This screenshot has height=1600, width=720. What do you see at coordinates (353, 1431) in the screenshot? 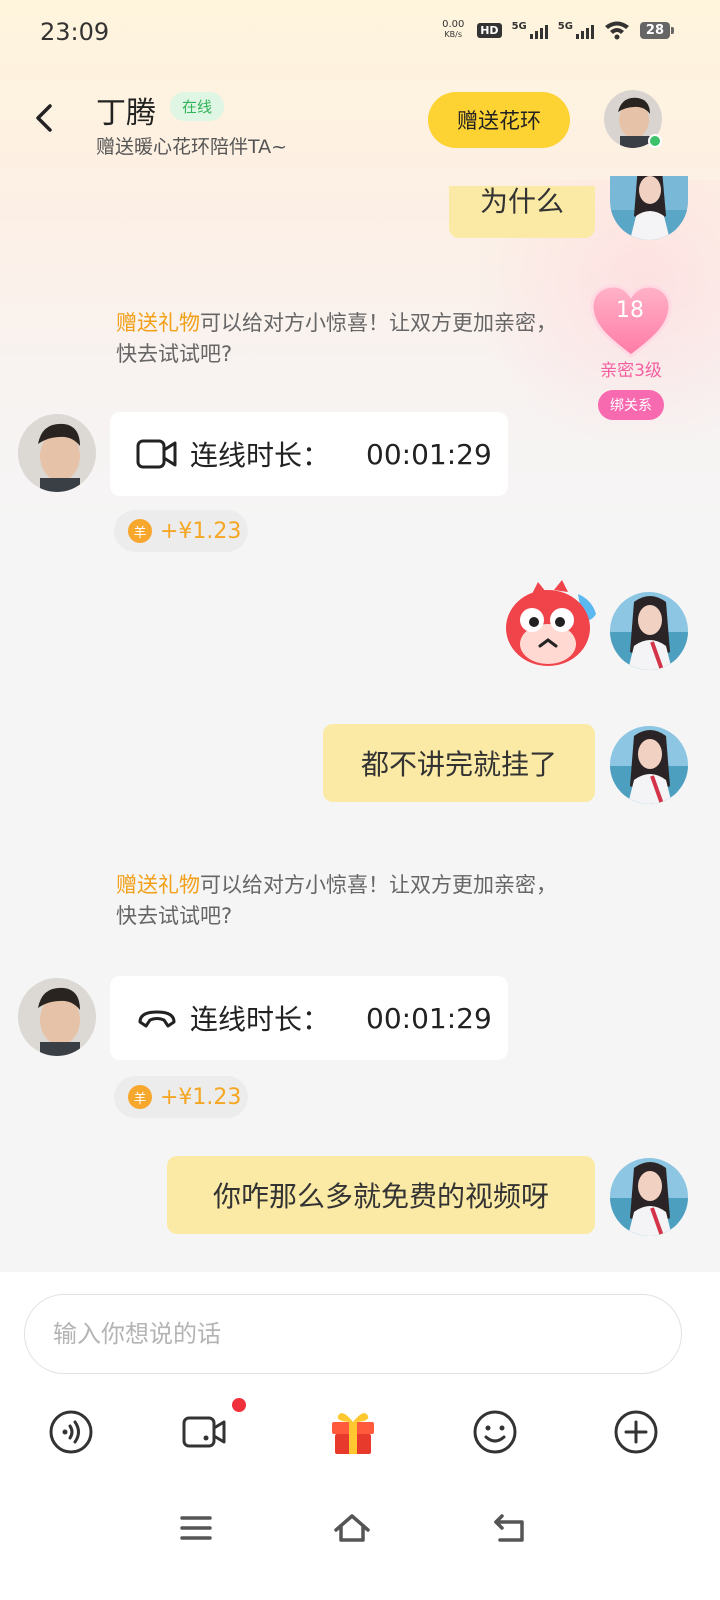
I see `gift-icon` at bounding box center [353, 1431].